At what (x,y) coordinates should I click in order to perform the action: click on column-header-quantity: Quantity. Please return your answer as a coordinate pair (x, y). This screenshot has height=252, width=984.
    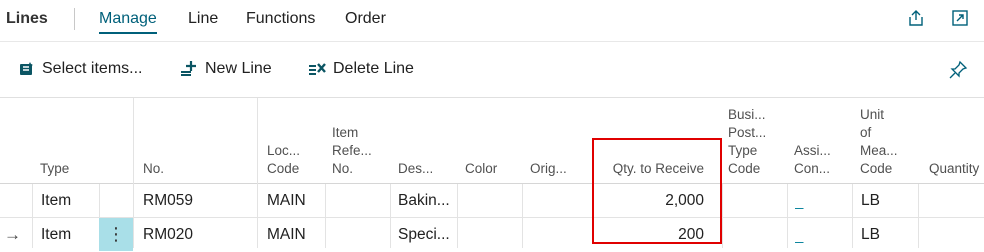
    Looking at the image, I should click on (956, 141).